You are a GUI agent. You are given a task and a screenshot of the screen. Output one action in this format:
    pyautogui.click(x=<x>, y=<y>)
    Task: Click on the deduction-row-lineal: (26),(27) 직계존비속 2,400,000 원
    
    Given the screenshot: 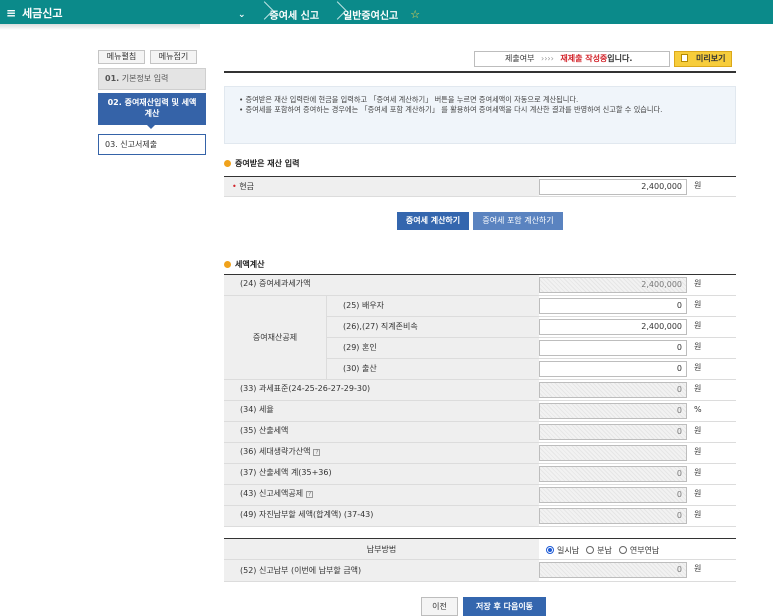 What is the action you would take?
    pyautogui.click(x=531, y=327)
    